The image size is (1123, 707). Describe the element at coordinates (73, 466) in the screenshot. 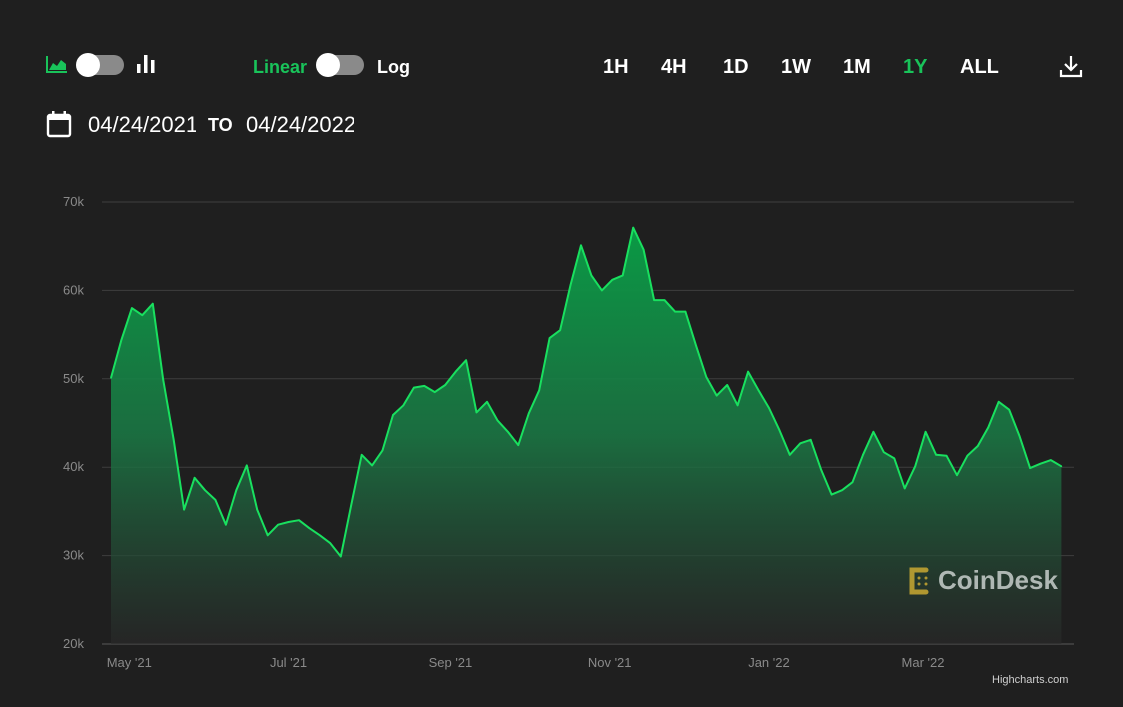

I see `y-tick-label: 40k` at that location.